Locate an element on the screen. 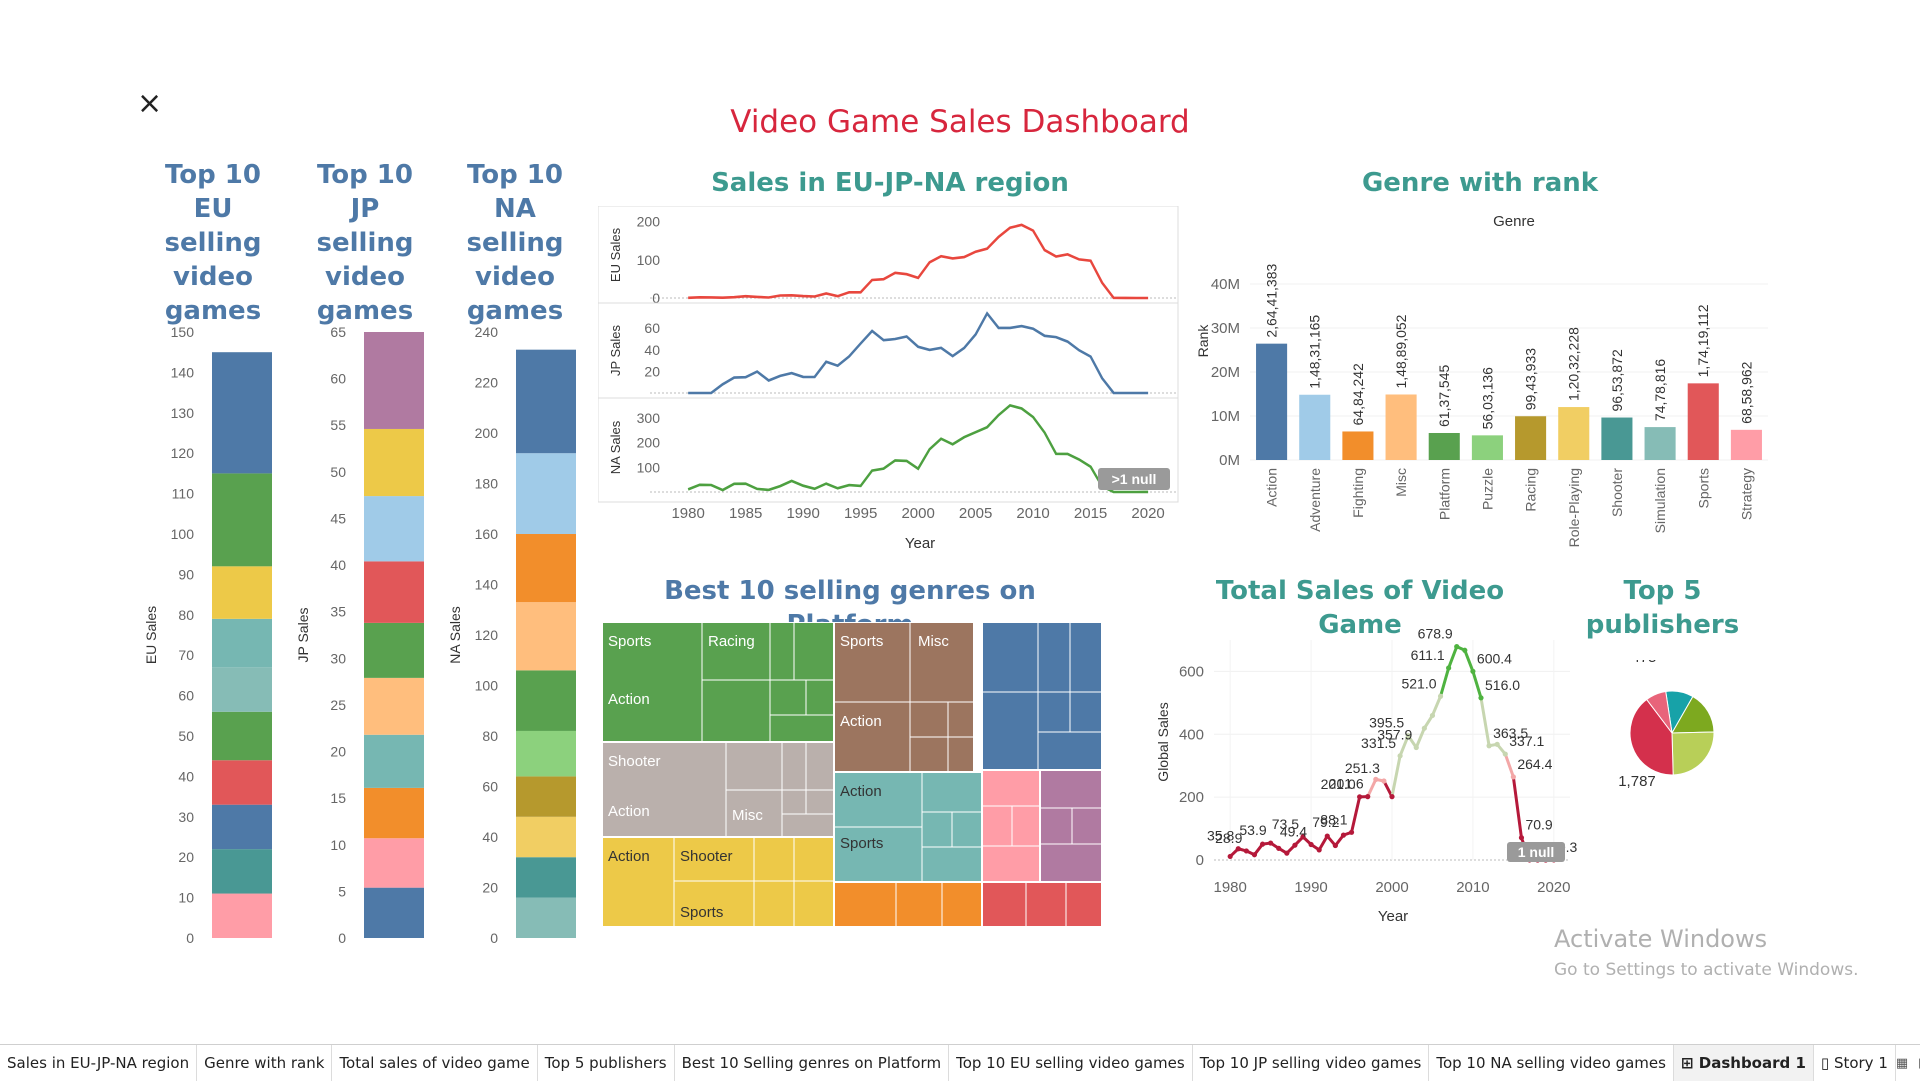 The width and height of the screenshot is (1920, 1081). region-null-label: >1 null is located at coordinates (1134, 479).